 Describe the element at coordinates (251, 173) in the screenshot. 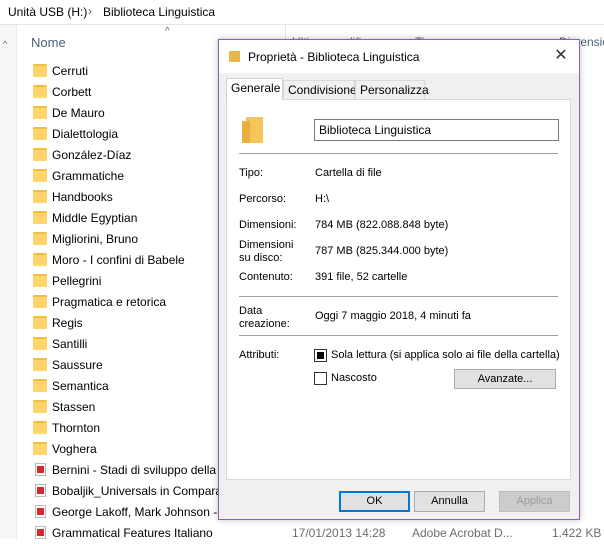

I see `type-label: Tipo:` at that location.